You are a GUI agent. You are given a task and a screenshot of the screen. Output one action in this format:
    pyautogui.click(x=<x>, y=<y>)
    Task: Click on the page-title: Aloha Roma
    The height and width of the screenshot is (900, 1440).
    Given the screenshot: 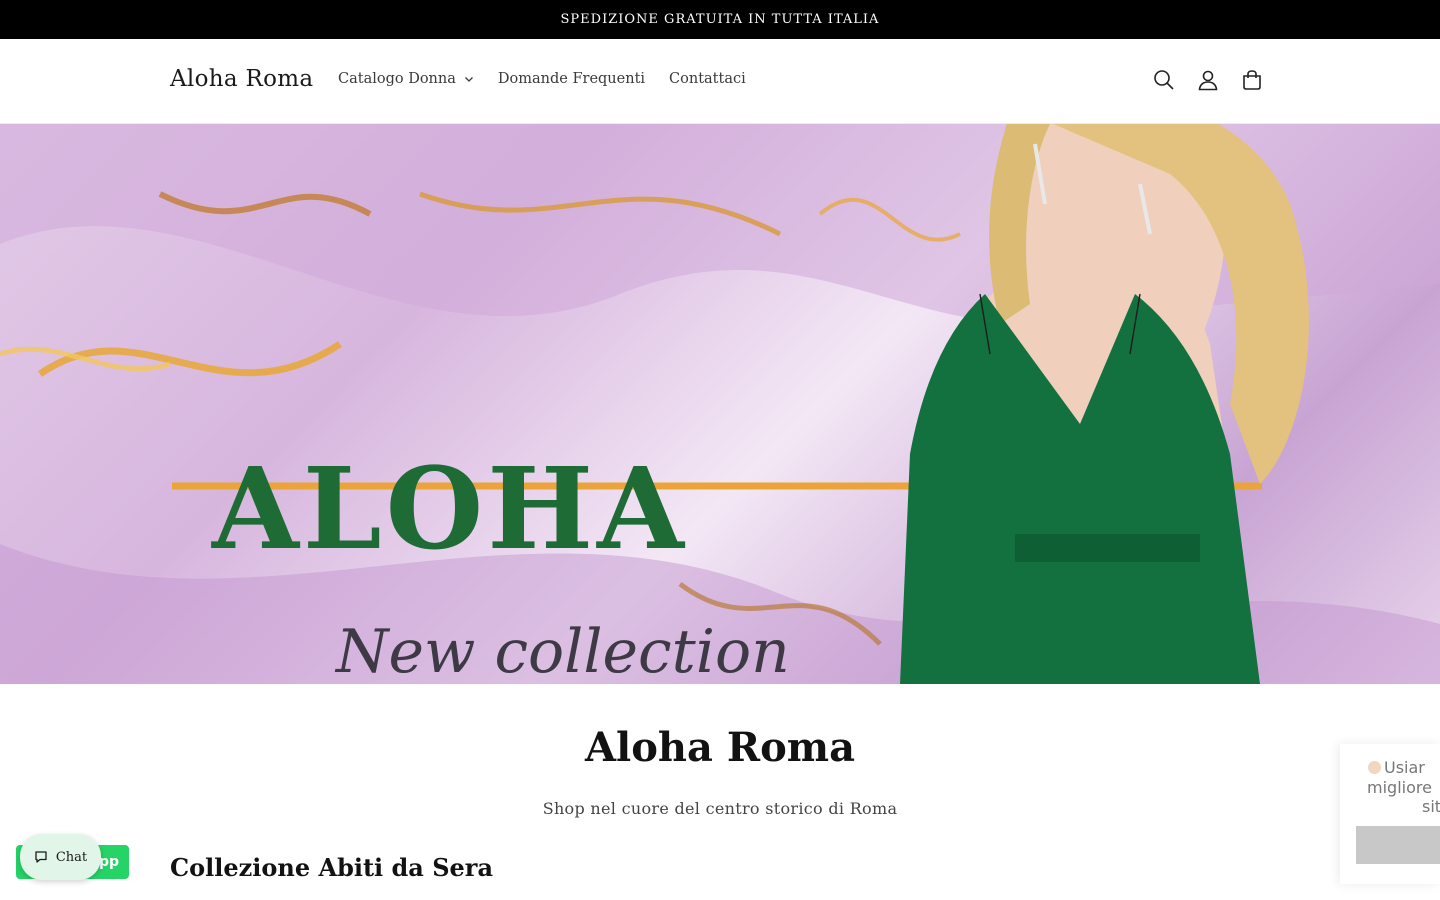 What is the action you would take?
    pyautogui.click(x=720, y=747)
    